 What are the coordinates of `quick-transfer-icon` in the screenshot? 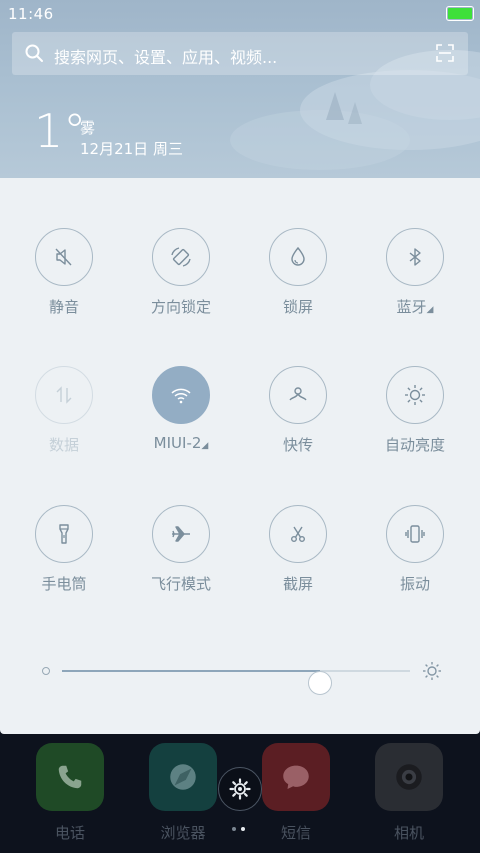 It's located at (298, 394).